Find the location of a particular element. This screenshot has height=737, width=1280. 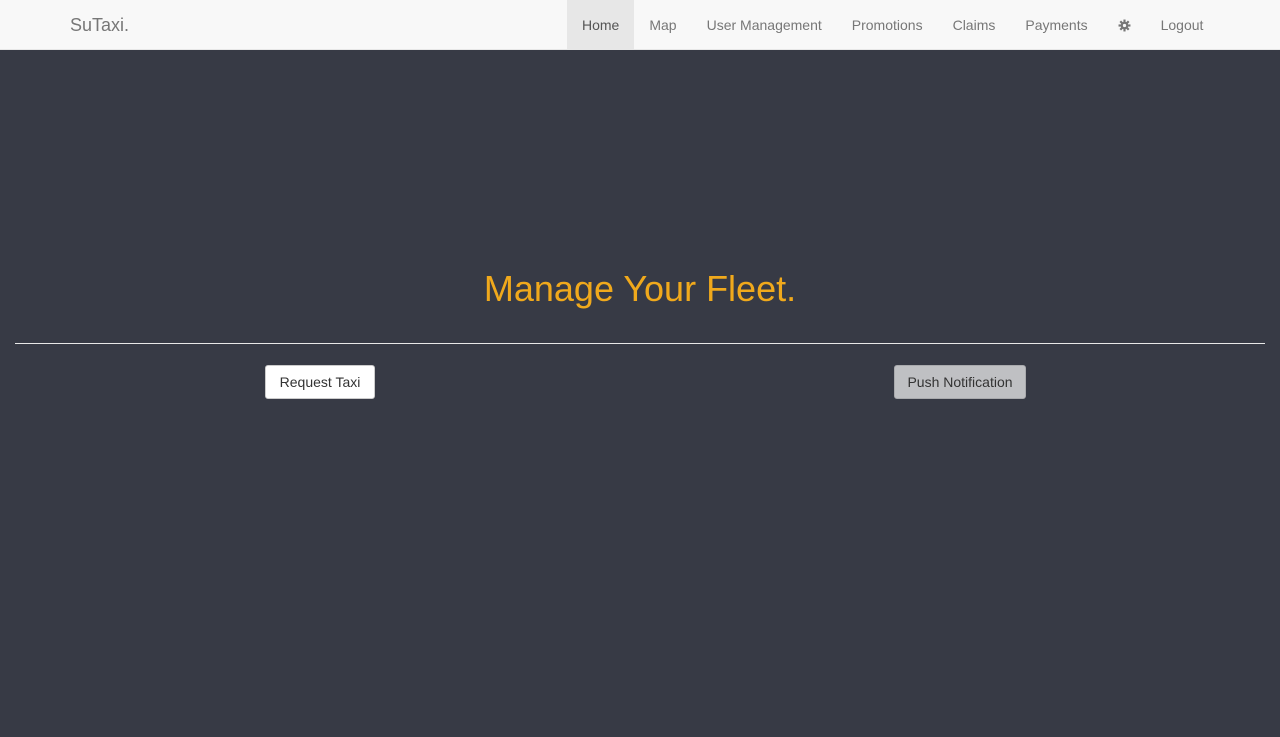

gear-icon is located at coordinates (1124, 25).